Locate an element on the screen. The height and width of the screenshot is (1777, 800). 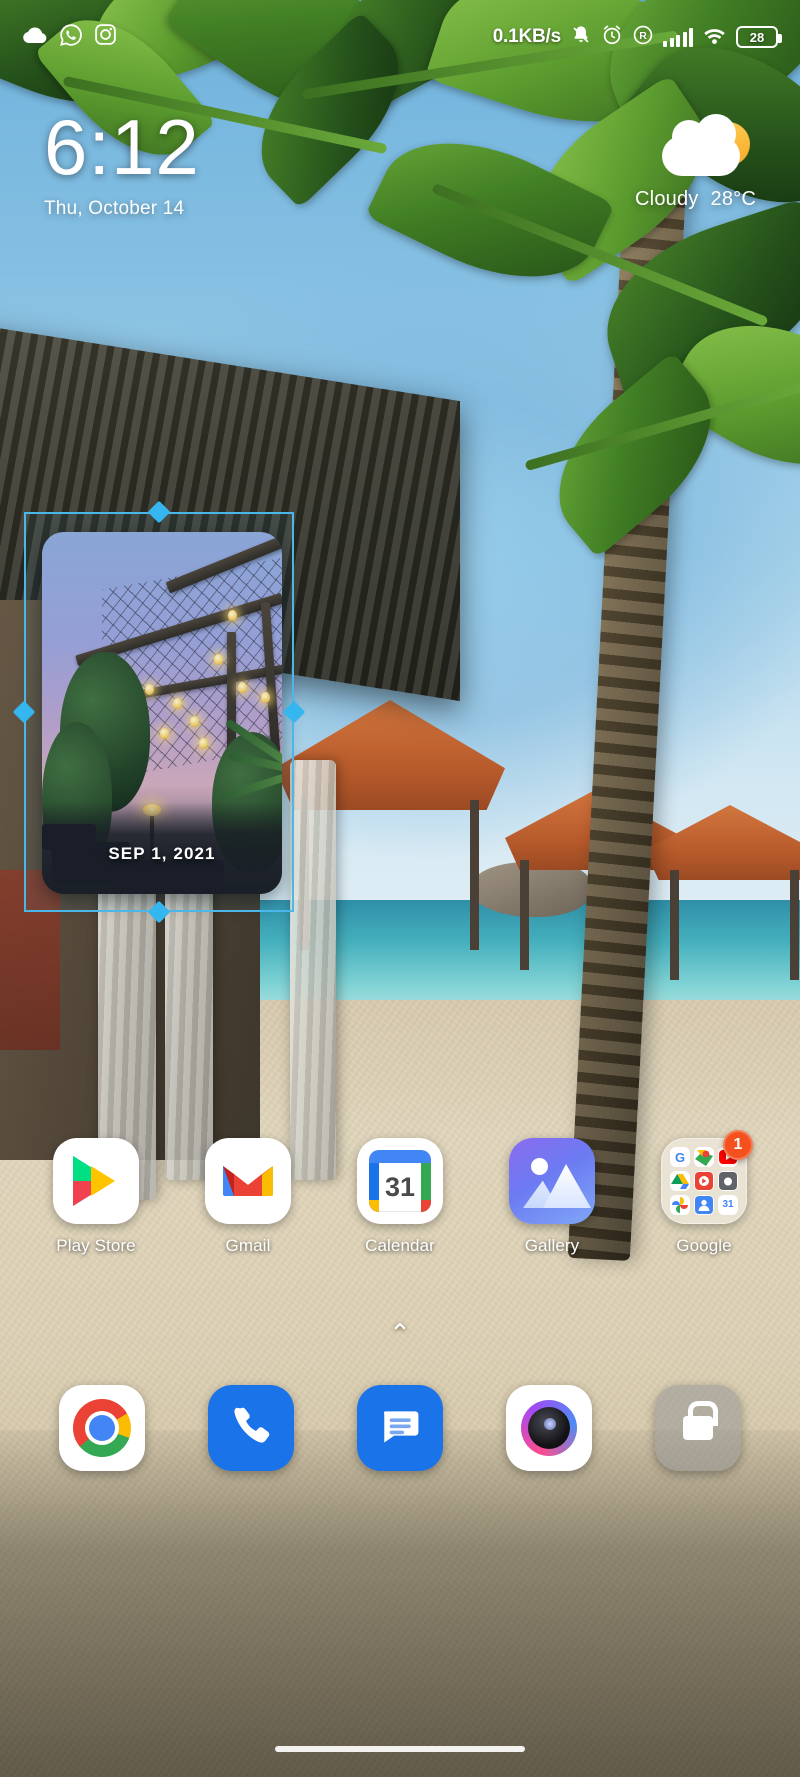
alarm-icon is located at coordinates (612, 37).